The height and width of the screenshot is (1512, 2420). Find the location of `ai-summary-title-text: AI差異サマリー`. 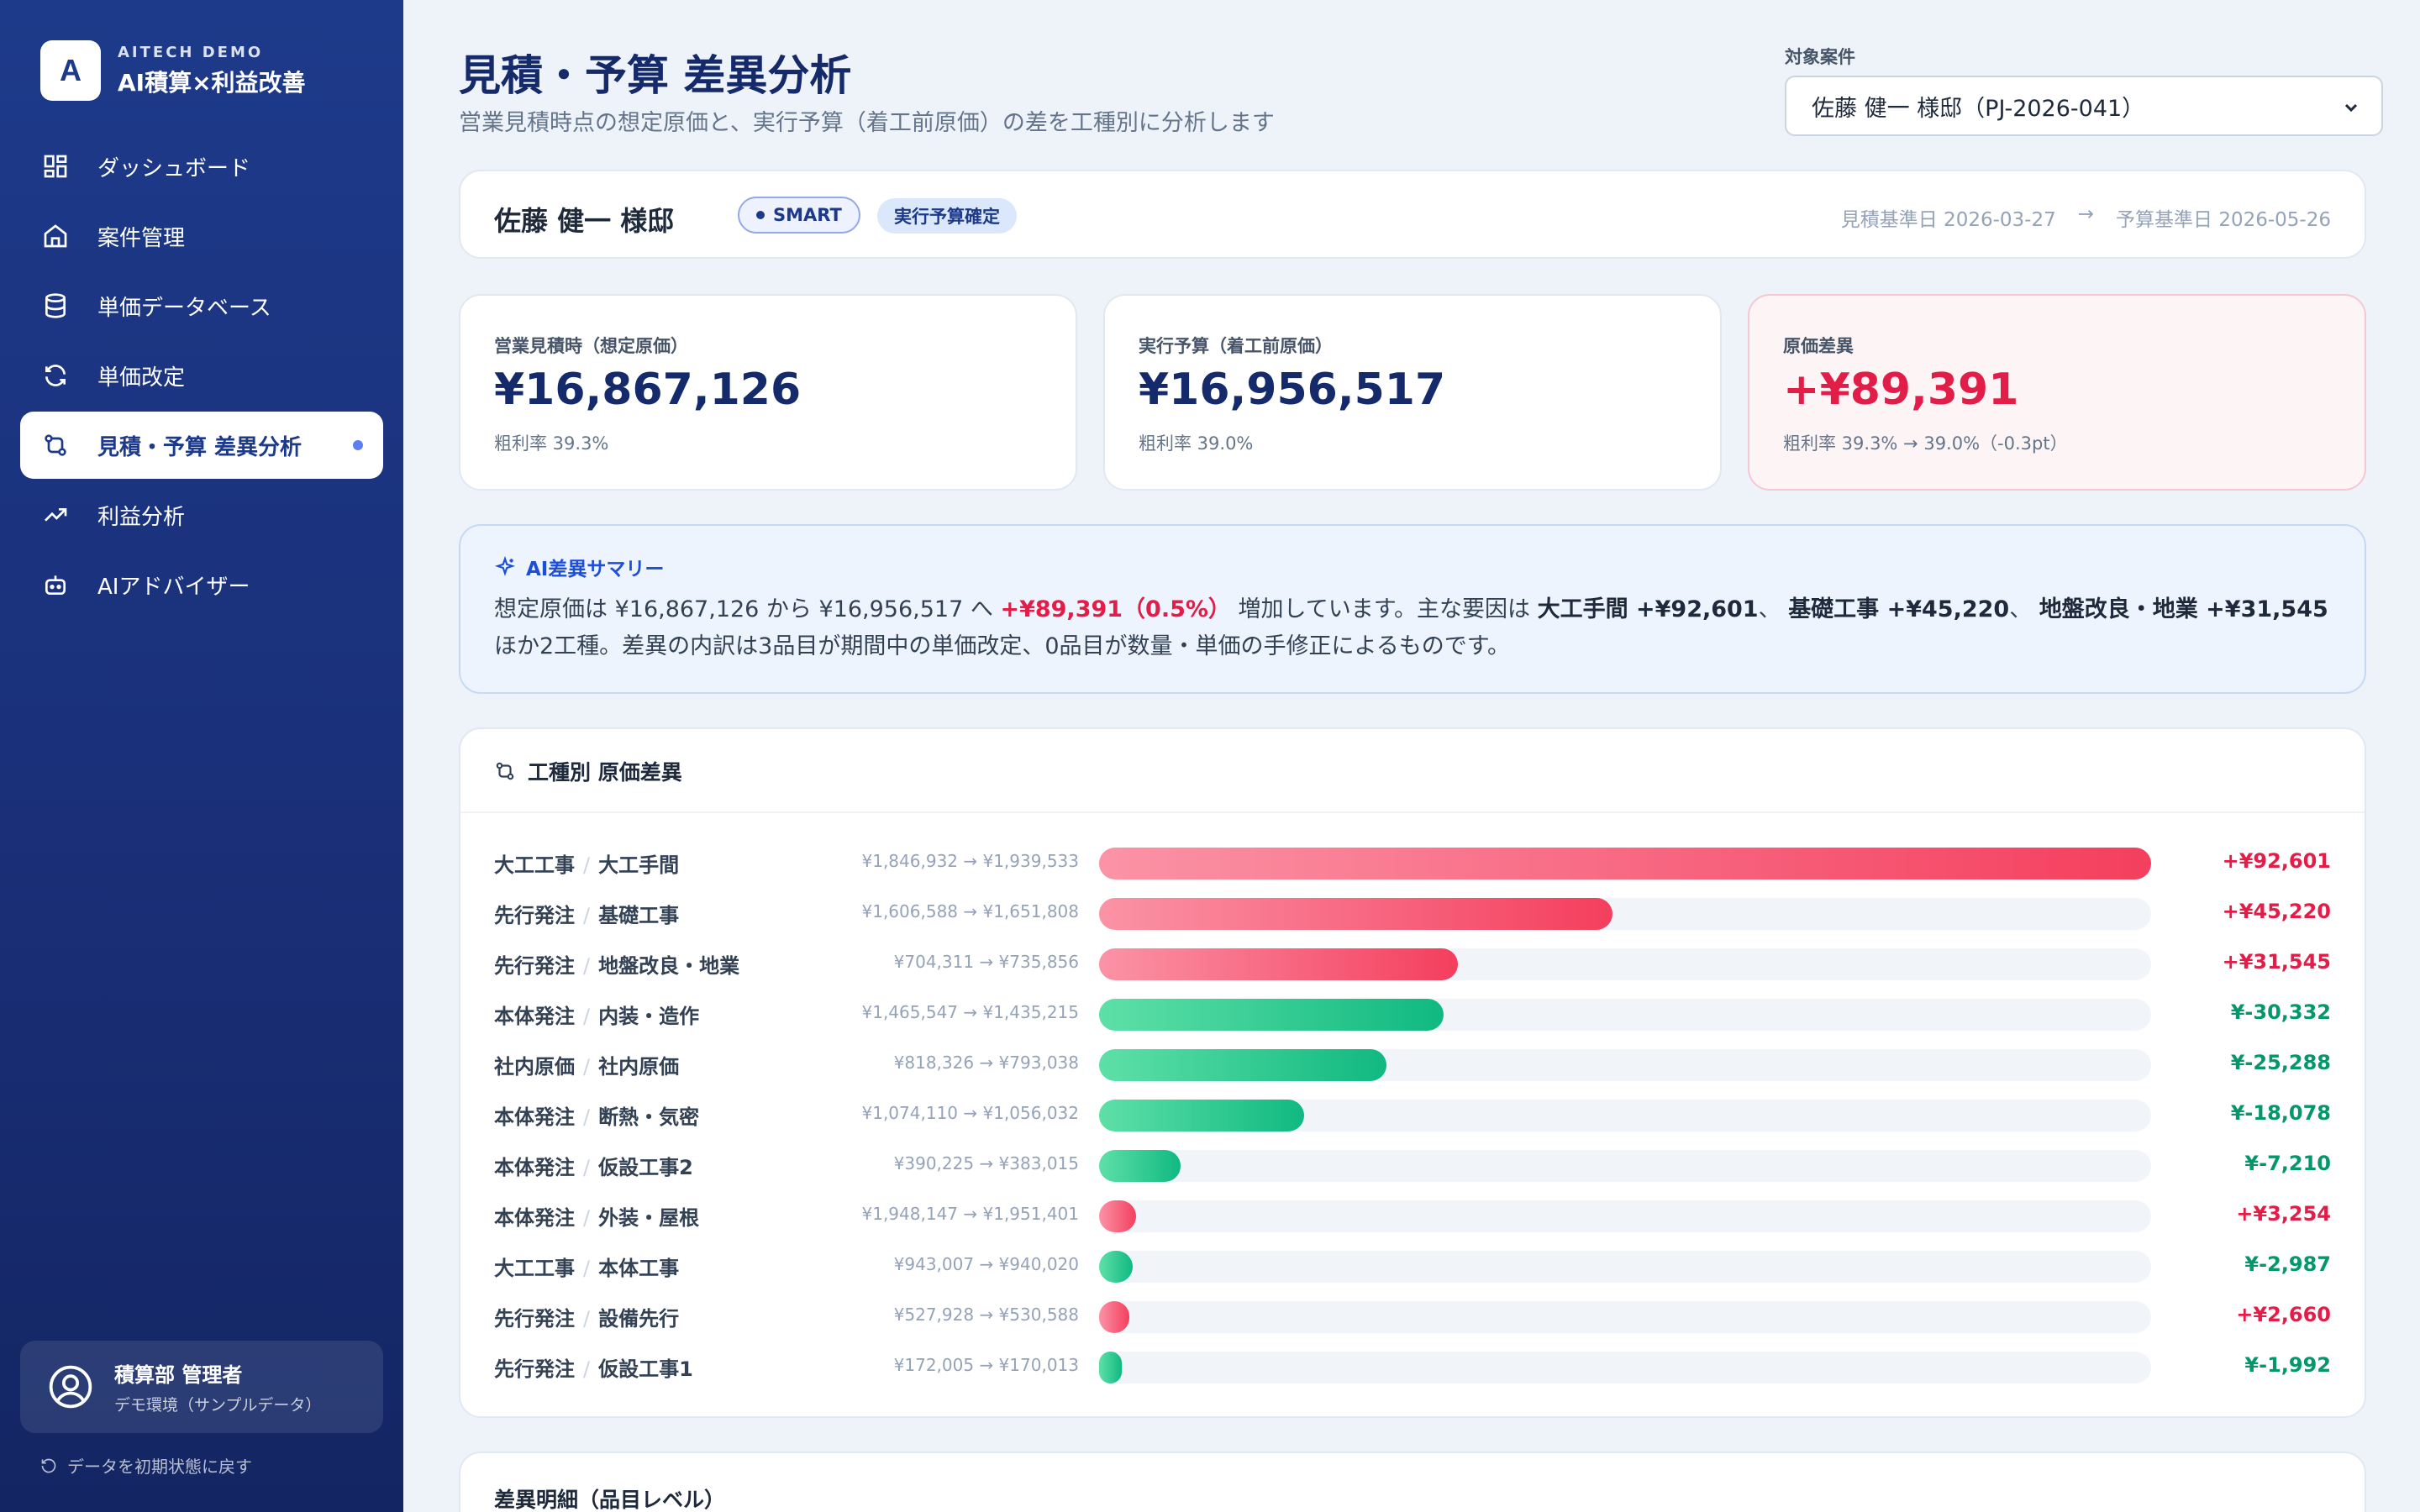

ai-summary-title-text: AI差異サマリー is located at coordinates (596, 569).